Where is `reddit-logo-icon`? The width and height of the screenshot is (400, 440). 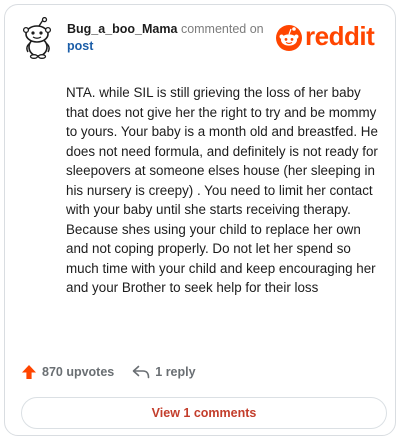
reddit-logo-icon is located at coordinates (289, 38).